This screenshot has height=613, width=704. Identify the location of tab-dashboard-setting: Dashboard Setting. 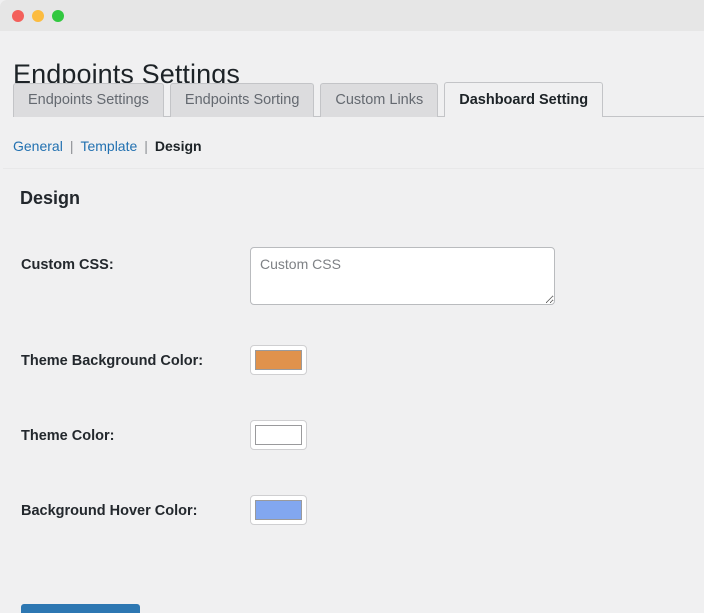
(524, 99).